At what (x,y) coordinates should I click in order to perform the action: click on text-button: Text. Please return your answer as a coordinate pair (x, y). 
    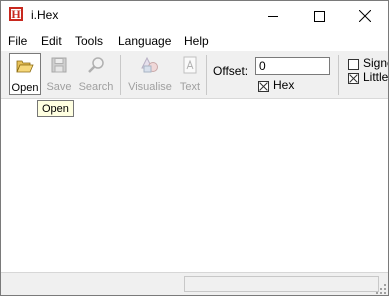
    Looking at the image, I should click on (190, 74).